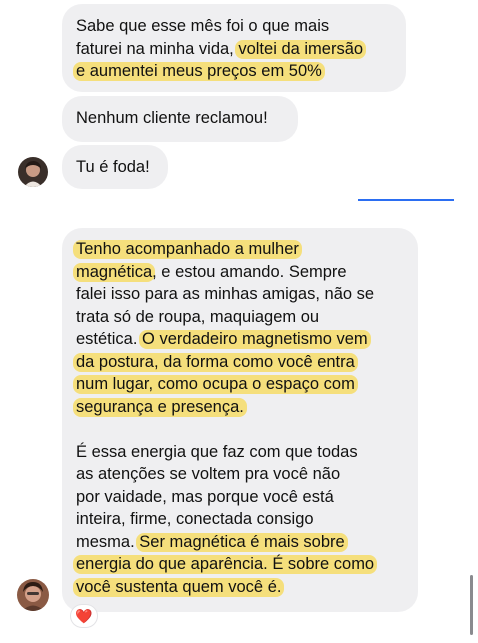 This screenshot has width=478, height=643. Describe the element at coordinates (249, 271) in the screenshot. I see `message-text: , e estou amando. Sempre` at that location.